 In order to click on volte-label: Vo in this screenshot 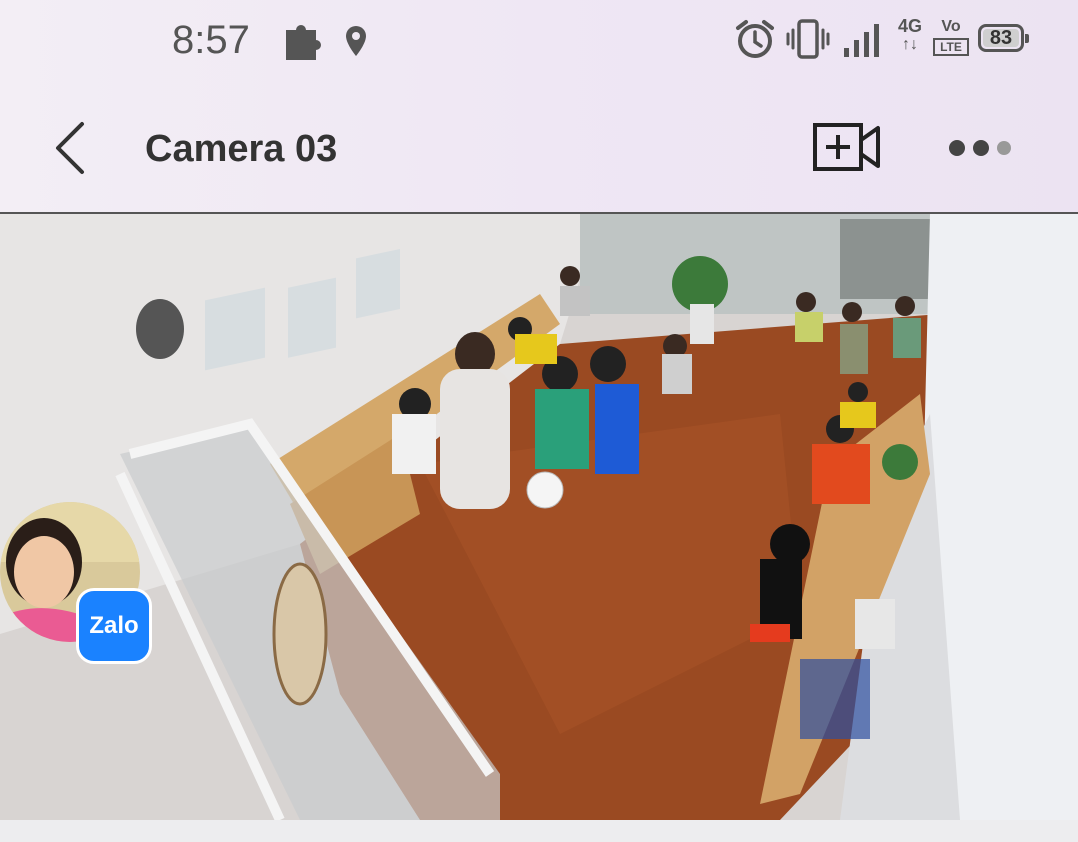, I will do `click(951, 26)`.